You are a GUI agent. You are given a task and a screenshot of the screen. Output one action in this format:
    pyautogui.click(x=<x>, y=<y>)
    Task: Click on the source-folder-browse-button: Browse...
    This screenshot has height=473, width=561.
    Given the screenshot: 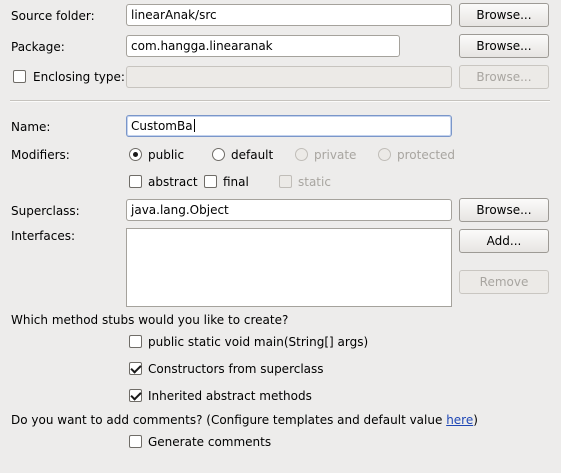 What is the action you would take?
    pyautogui.click(x=504, y=15)
    